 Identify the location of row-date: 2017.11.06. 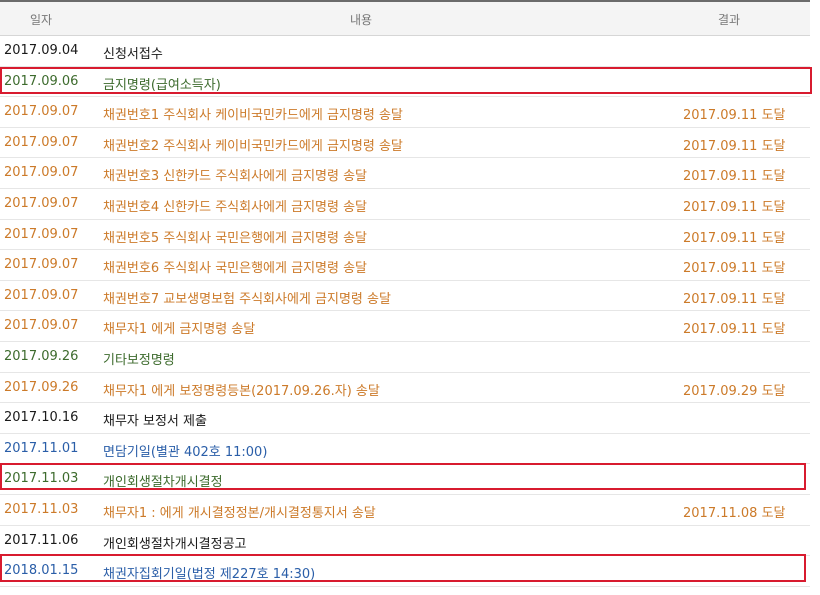
(41, 540).